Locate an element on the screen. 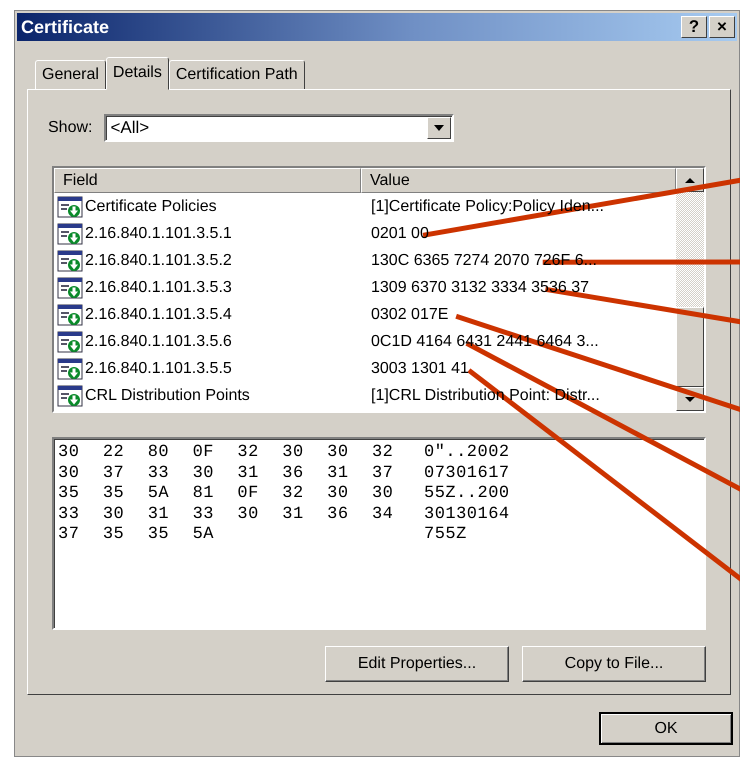 This screenshot has width=740, height=757. up-arrow-icon is located at coordinates (690, 180).